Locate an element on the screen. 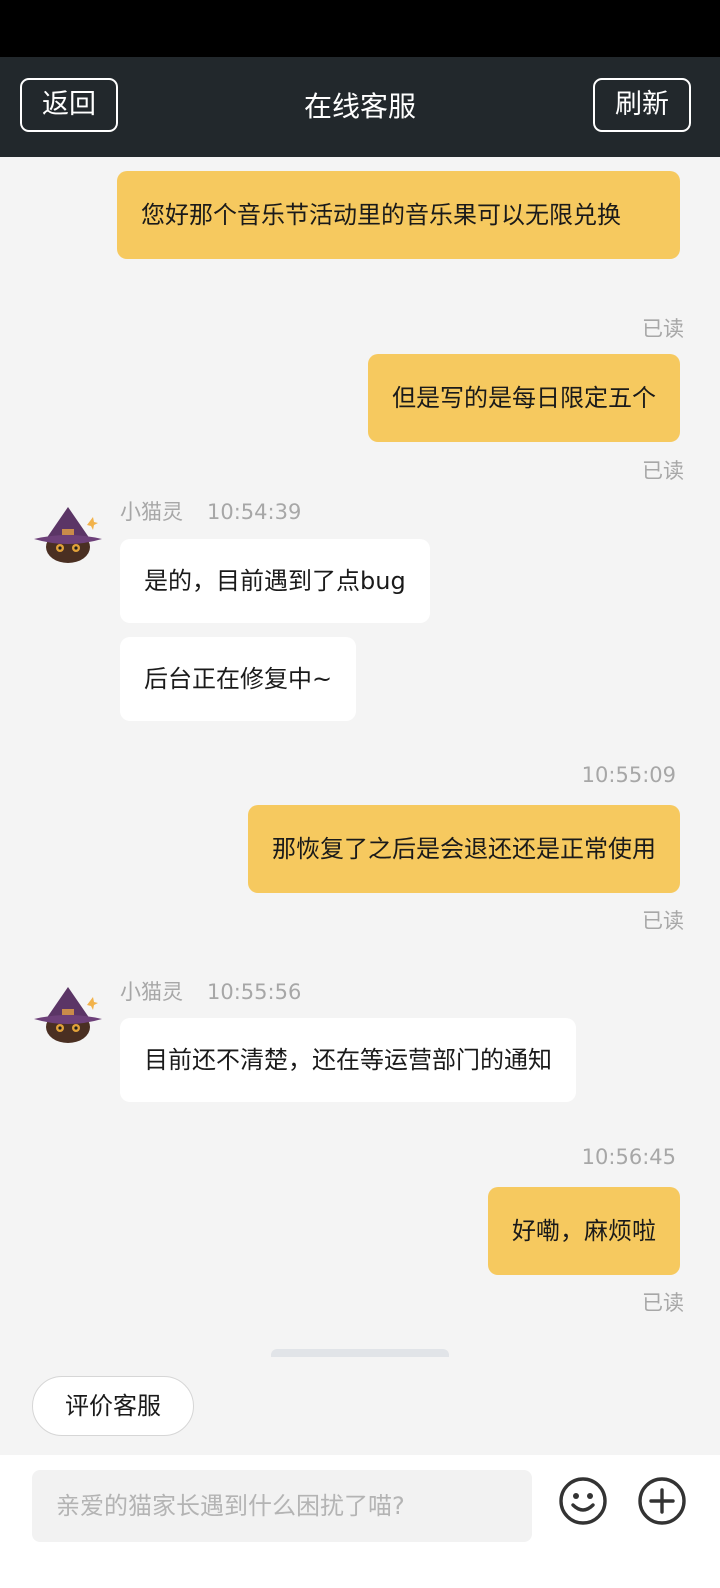 The width and height of the screenshot is (720, 1588). agent-message-bubble: 后台正在修复中~ is located at coordinates (238, 679).